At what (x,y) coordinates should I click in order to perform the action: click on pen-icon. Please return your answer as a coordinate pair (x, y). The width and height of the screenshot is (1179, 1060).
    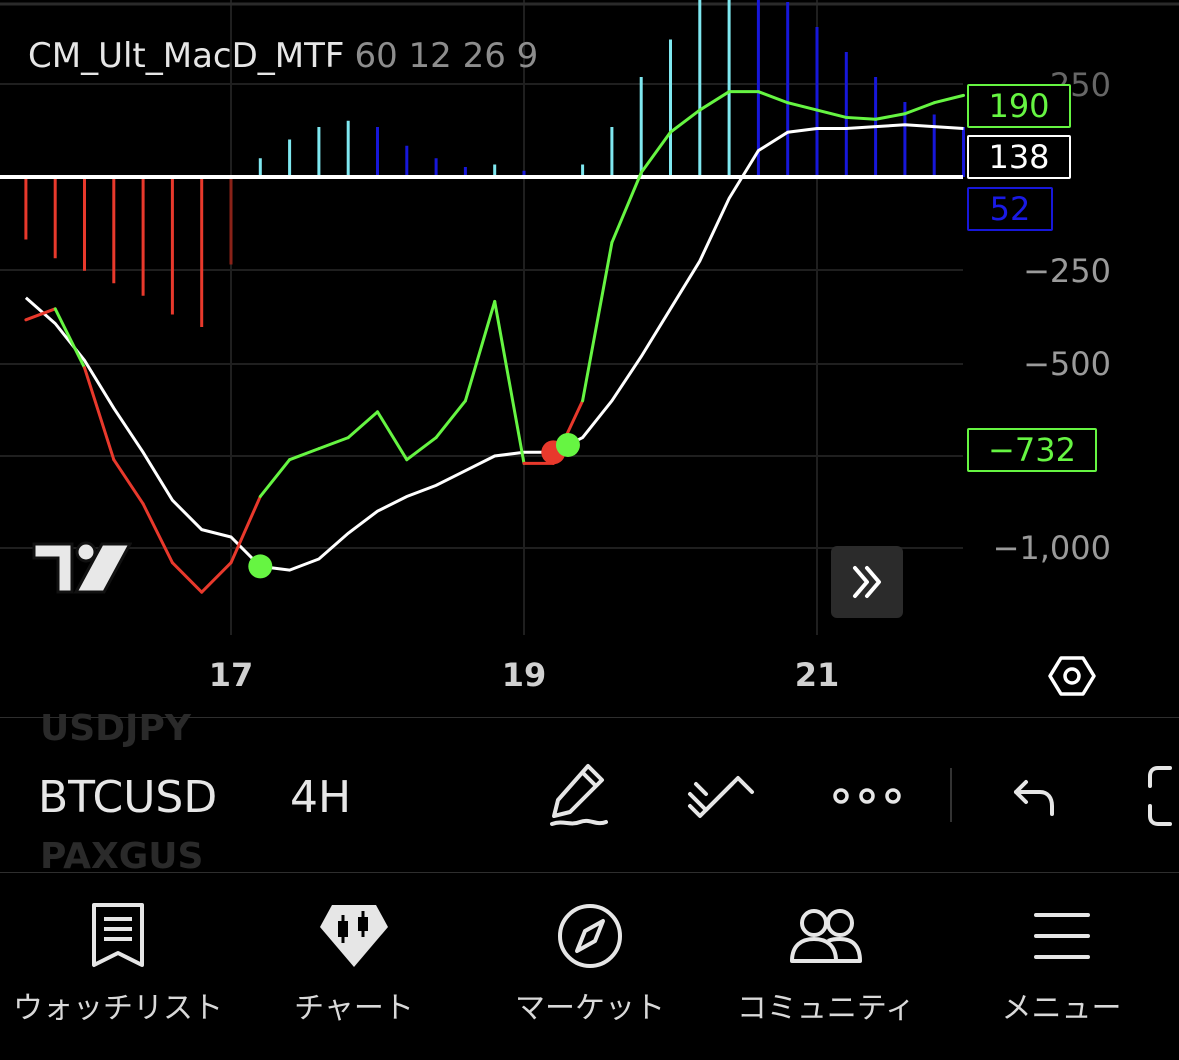
    Looking at the image, I should click on (579, 795).